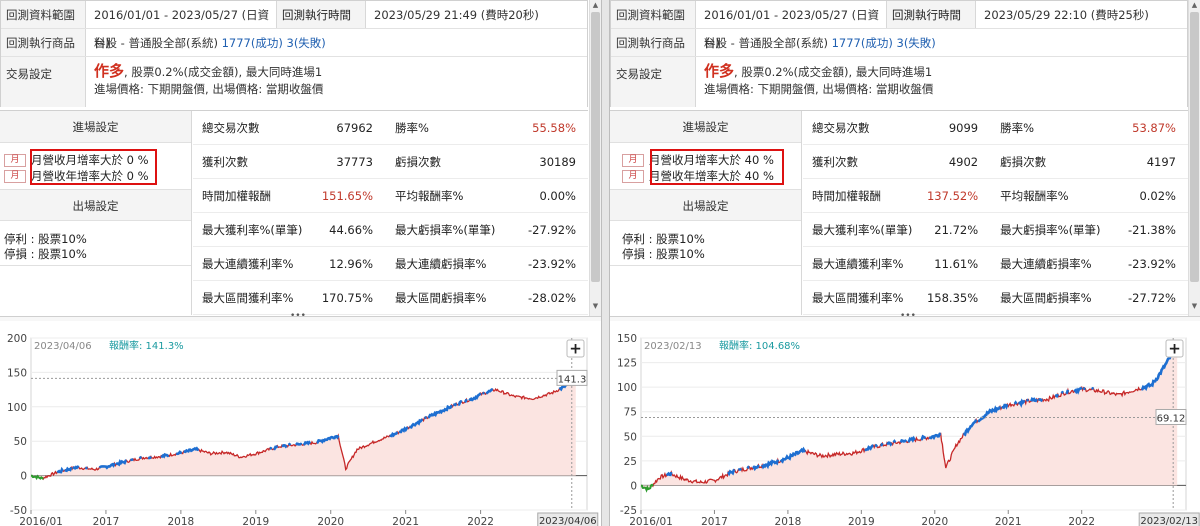 The height and width of the screenshot is (526, 1200). What do you see at coordinates (605, 263) in the screenshot?
I see `panel-splitter` at bounding box center [605, 263].